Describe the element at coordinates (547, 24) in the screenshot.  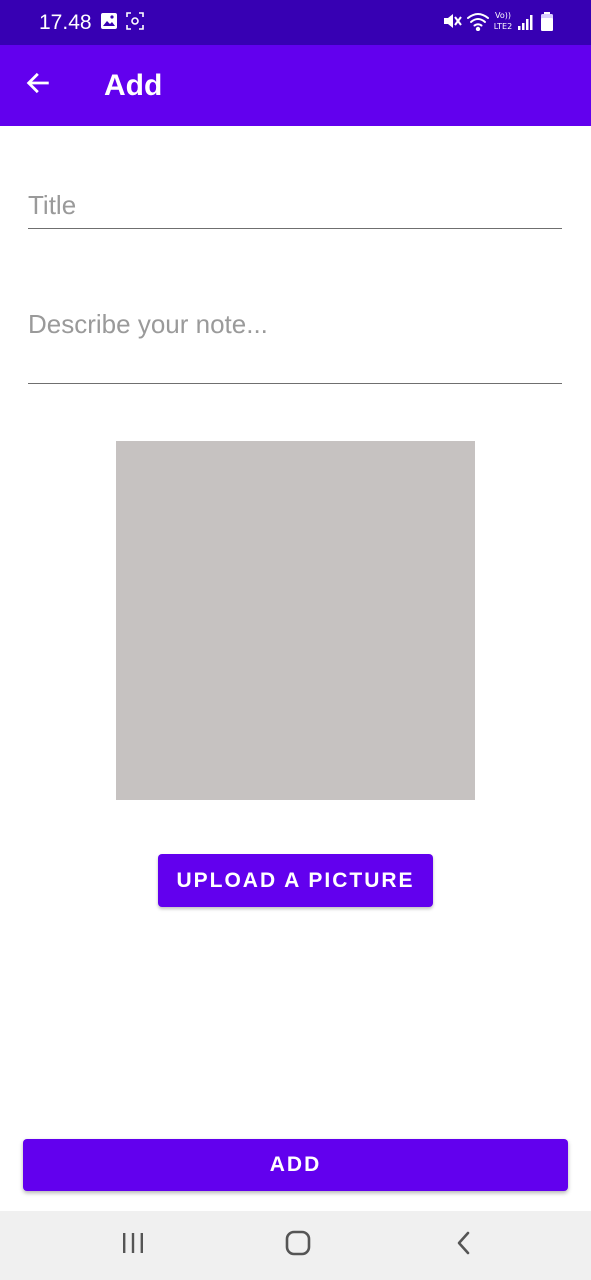
I see `battery-icon` at that location.